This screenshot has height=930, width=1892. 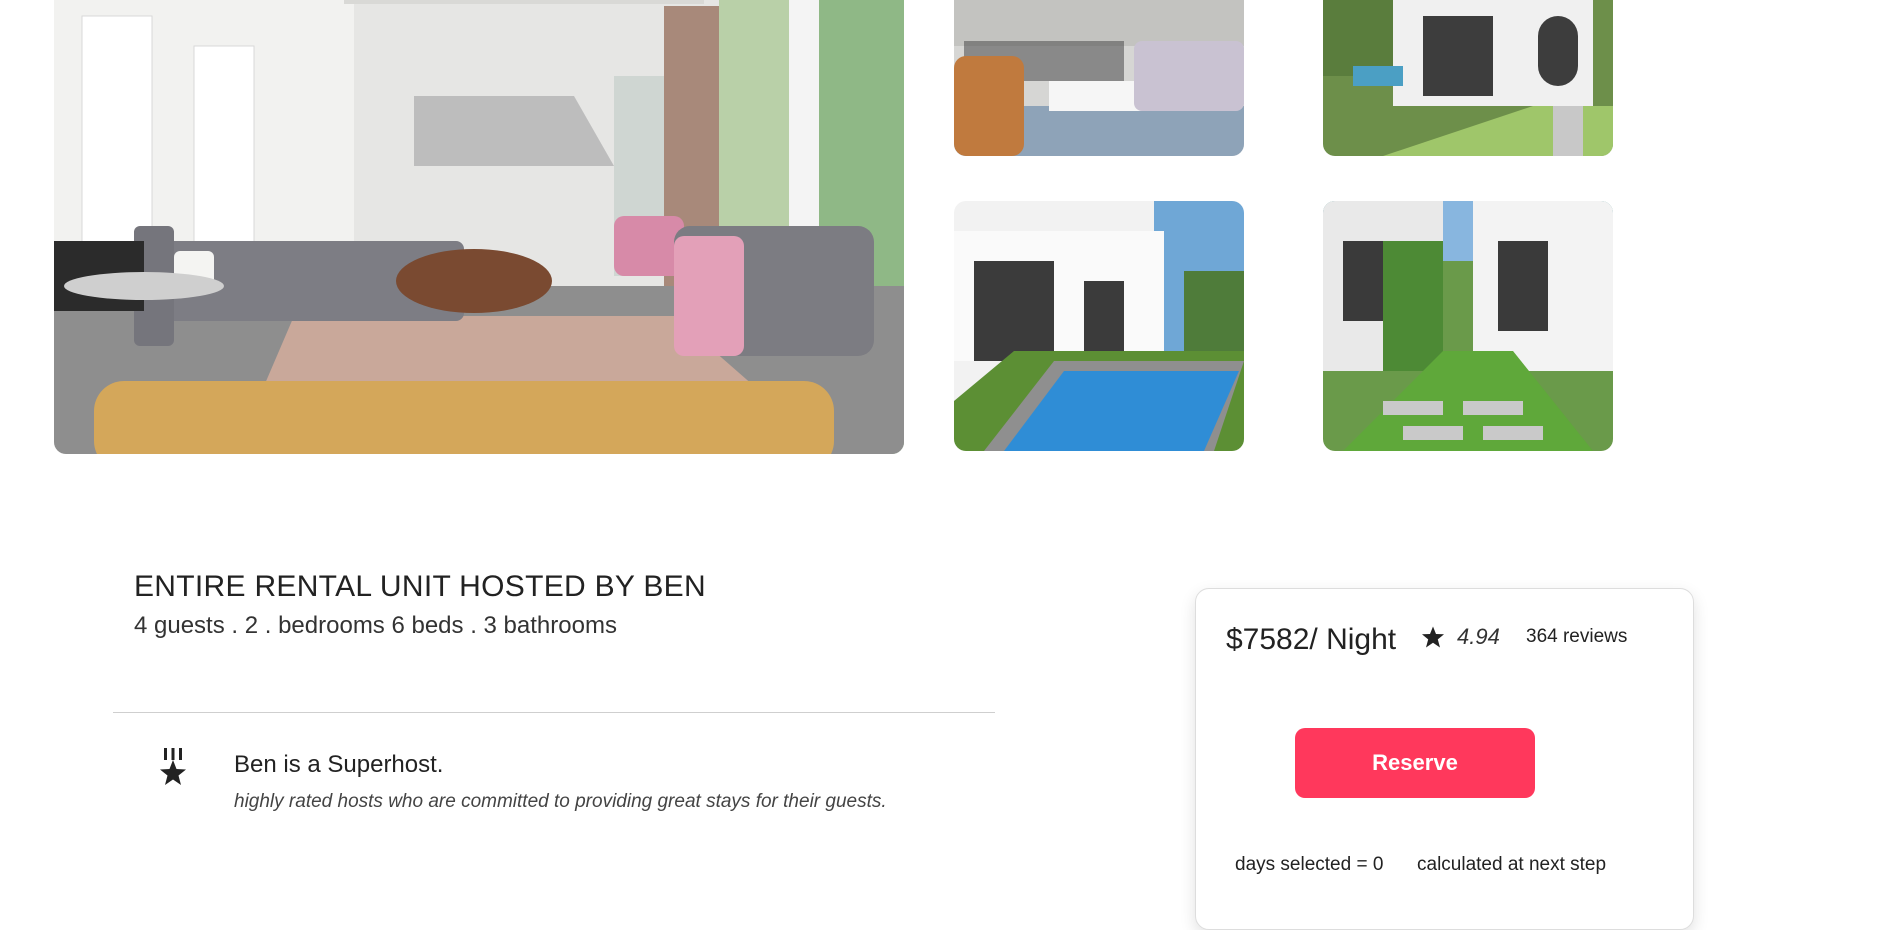 What do you see at coordinates (1433, 637) in the screenshot?
I see `star-icon` at bounding box center [1433, 637].